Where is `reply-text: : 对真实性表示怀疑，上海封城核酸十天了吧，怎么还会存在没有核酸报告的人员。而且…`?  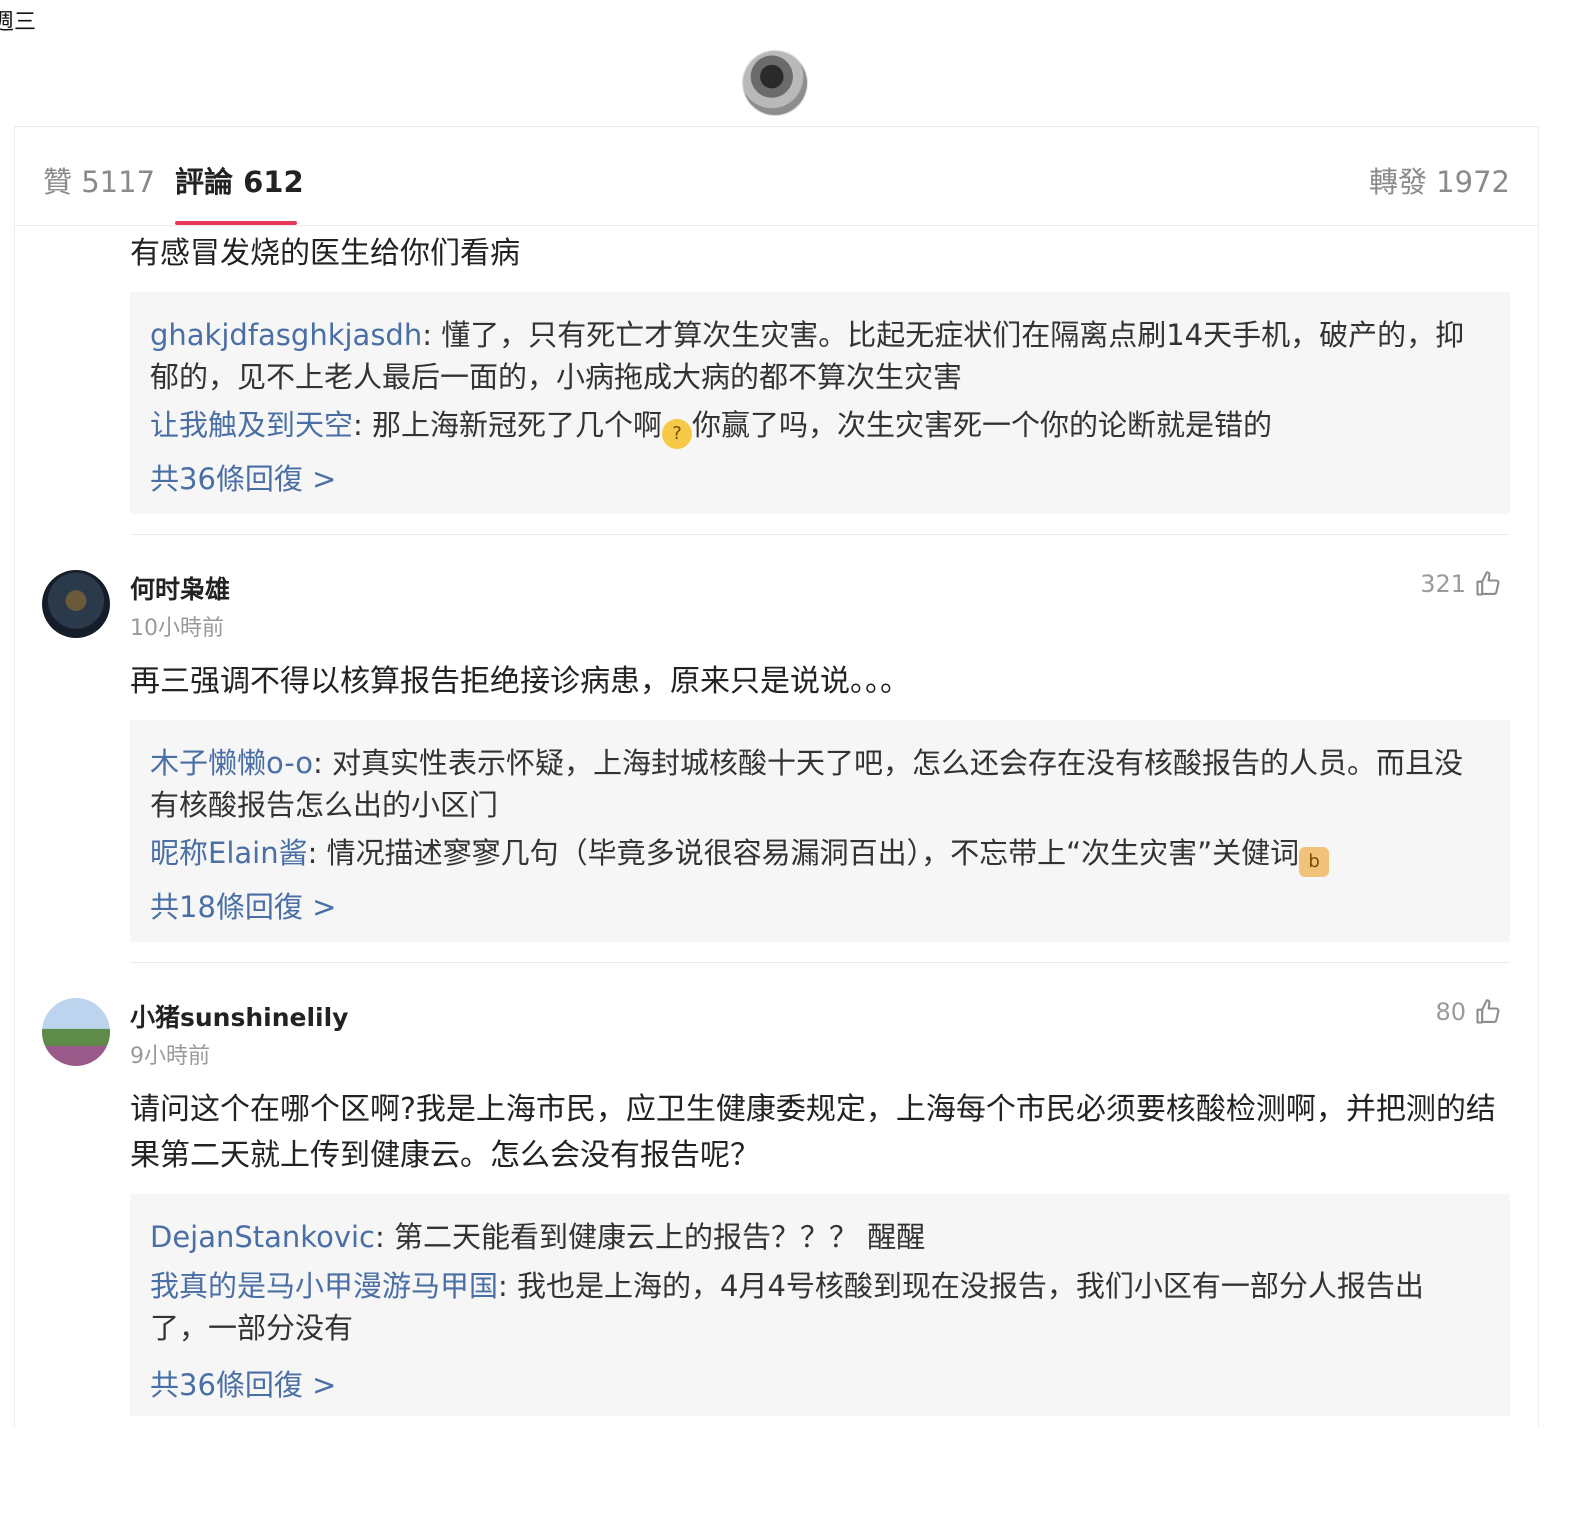 reply-text: : 对真实性表示怀疑，上海封城核酸十天了吧，怎么还会存在没有核酸报告的人员。而且… is located at coordinates (807, 784).